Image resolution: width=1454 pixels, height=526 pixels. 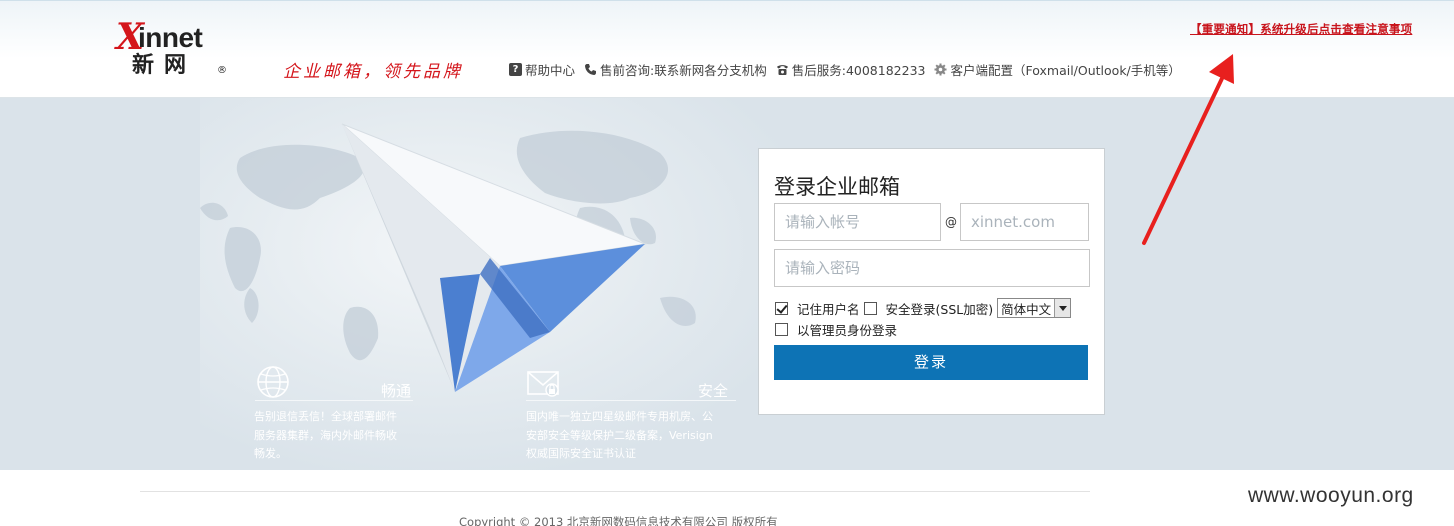 What do you see at coordinates (847, 330) in the screenshot?
I see `admin-login-label: 以管理员身份登录` at bounding box center [847, 330].